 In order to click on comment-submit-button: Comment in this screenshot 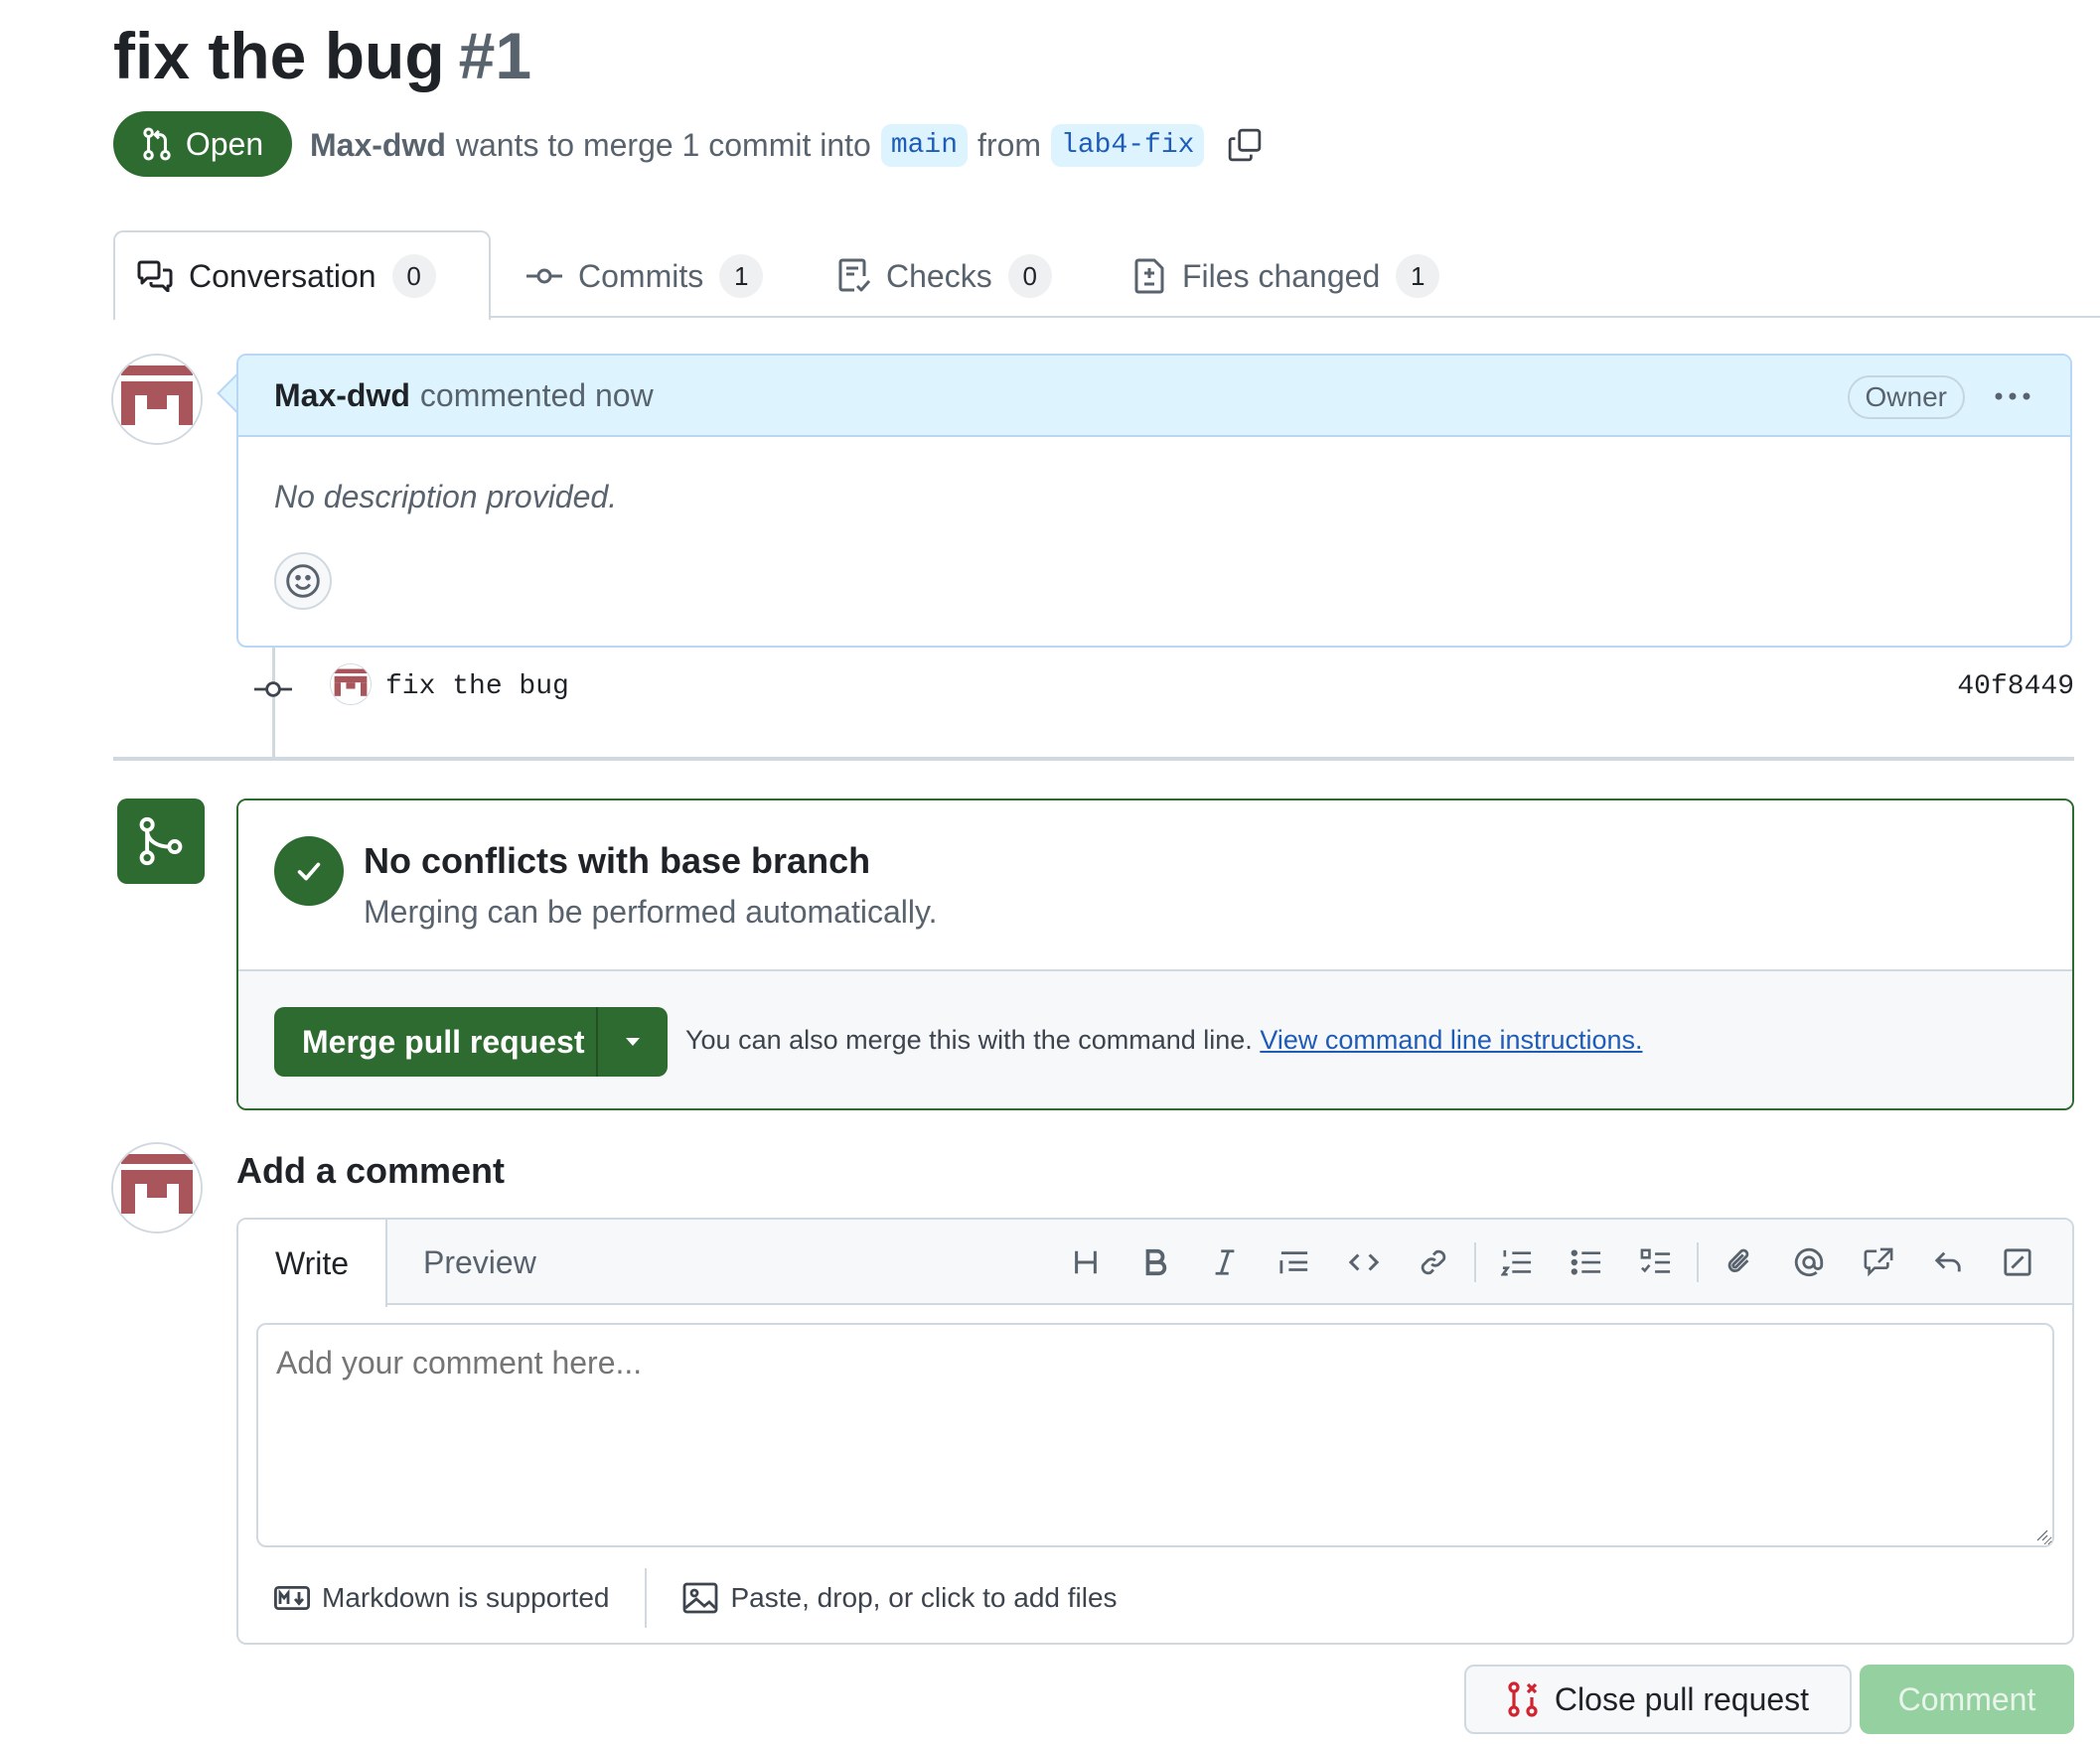, I will do `click(1967, 1700)`.